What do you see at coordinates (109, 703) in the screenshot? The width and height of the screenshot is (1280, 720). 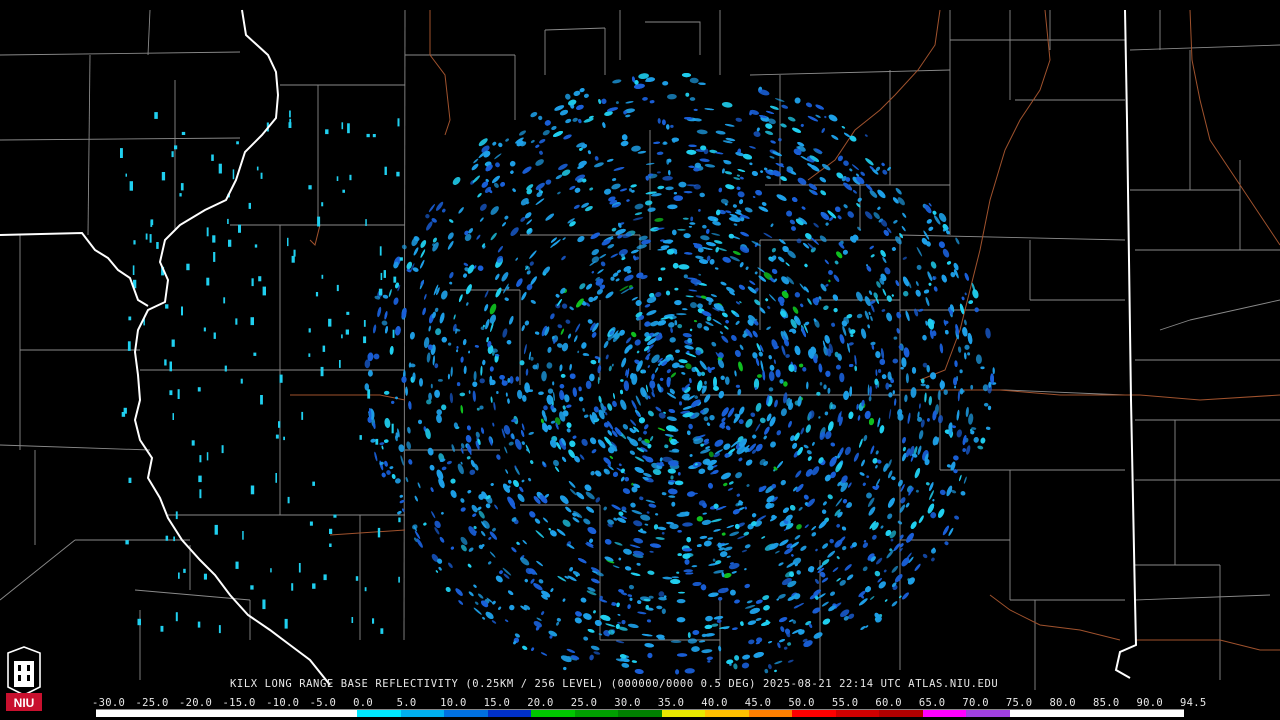 I see `colorbar-label: -30.0` at bounding box center [109, 703].